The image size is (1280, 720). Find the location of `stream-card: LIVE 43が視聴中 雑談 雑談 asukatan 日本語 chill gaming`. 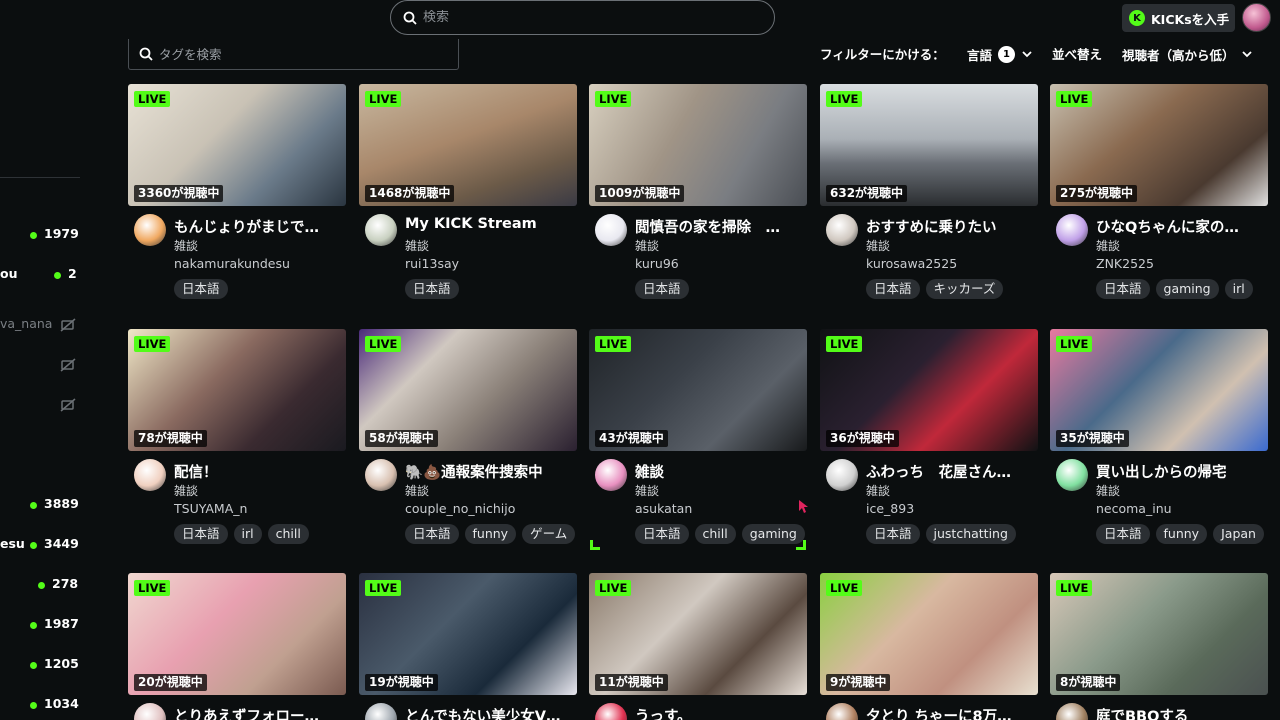

stream-card: LIVE 43が視聴中 雑談 雑談 asukatan 日本語 chill gaming is located at coordinates (698, 439).